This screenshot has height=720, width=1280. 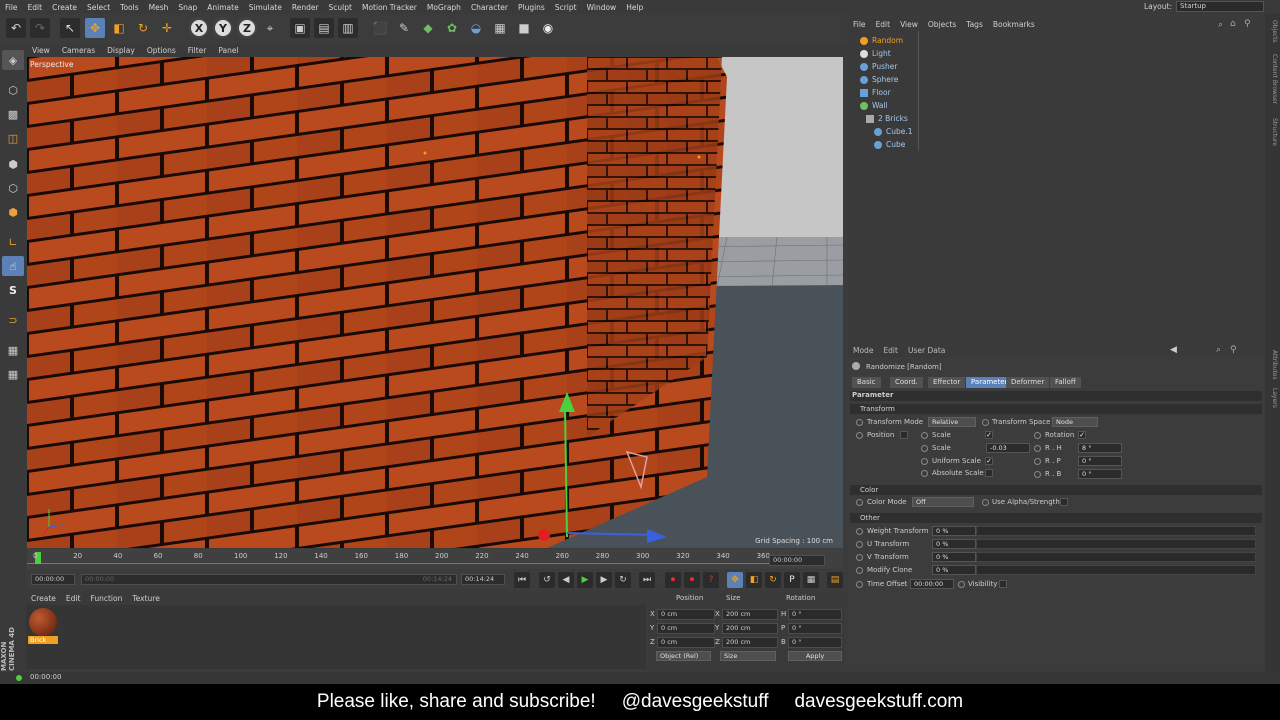 I want to click on objects-menu-objects: Objects, so click(x=942, y=24).